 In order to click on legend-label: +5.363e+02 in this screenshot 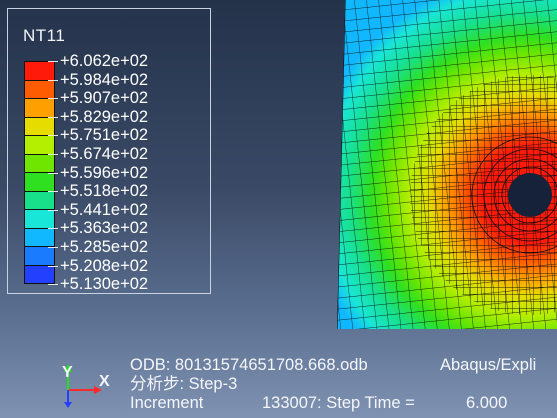, I will do `click(98, 228)`.